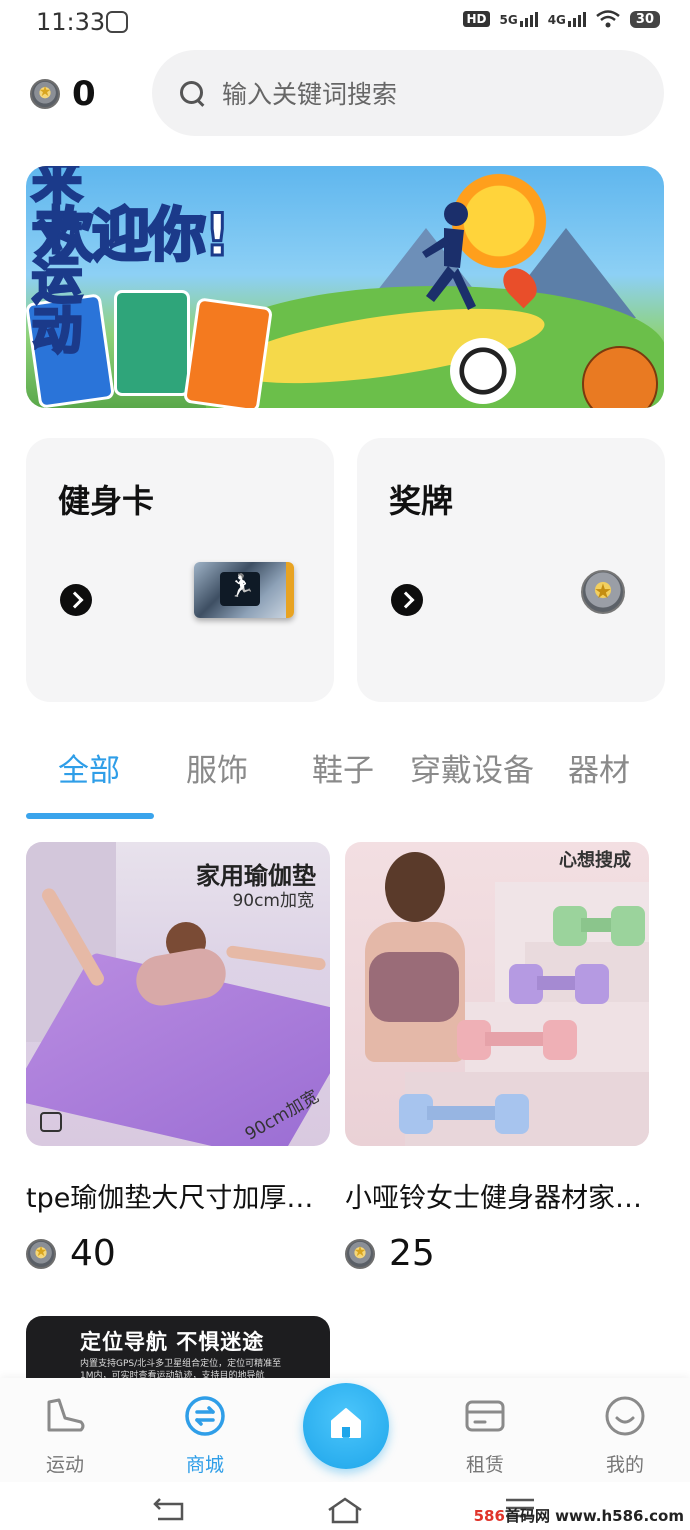 This screenshot has width=690, height=1530. Describe the element at coordinates (644, 19) in the screenshot. I see `battery-icon: 30` at that location.